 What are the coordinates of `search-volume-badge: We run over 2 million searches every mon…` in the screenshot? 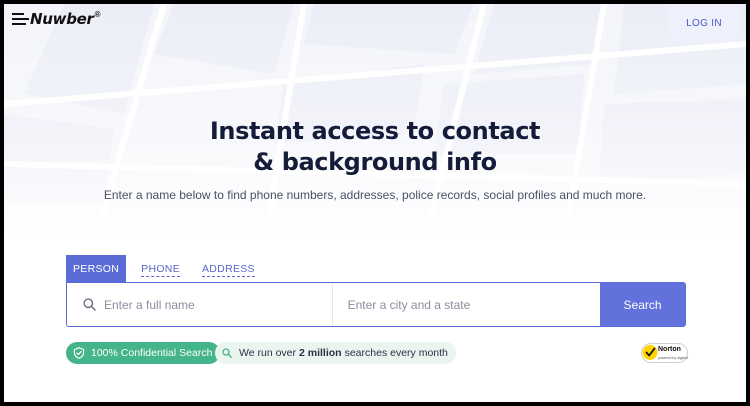 It's located at (335, 353).